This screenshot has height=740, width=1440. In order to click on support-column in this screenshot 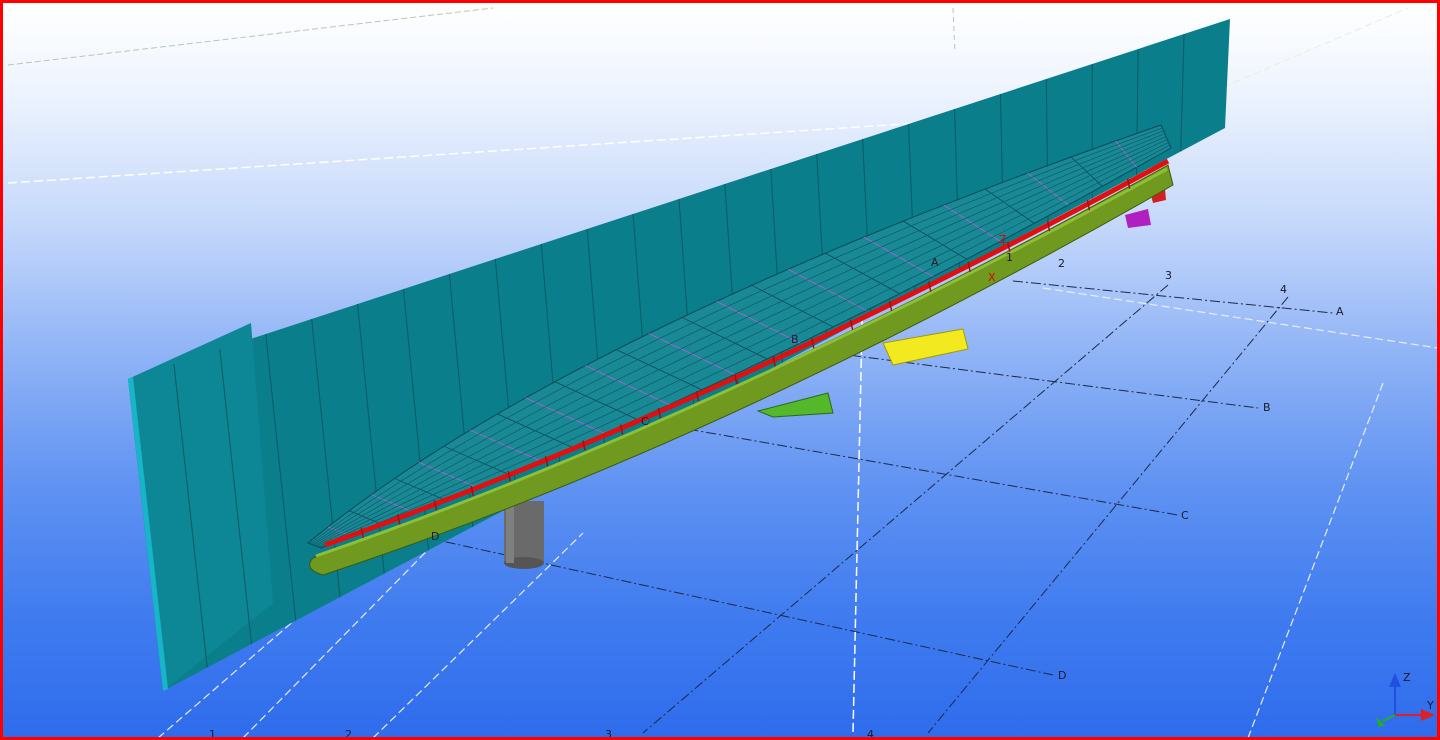, I will do `click(524, 535)`.